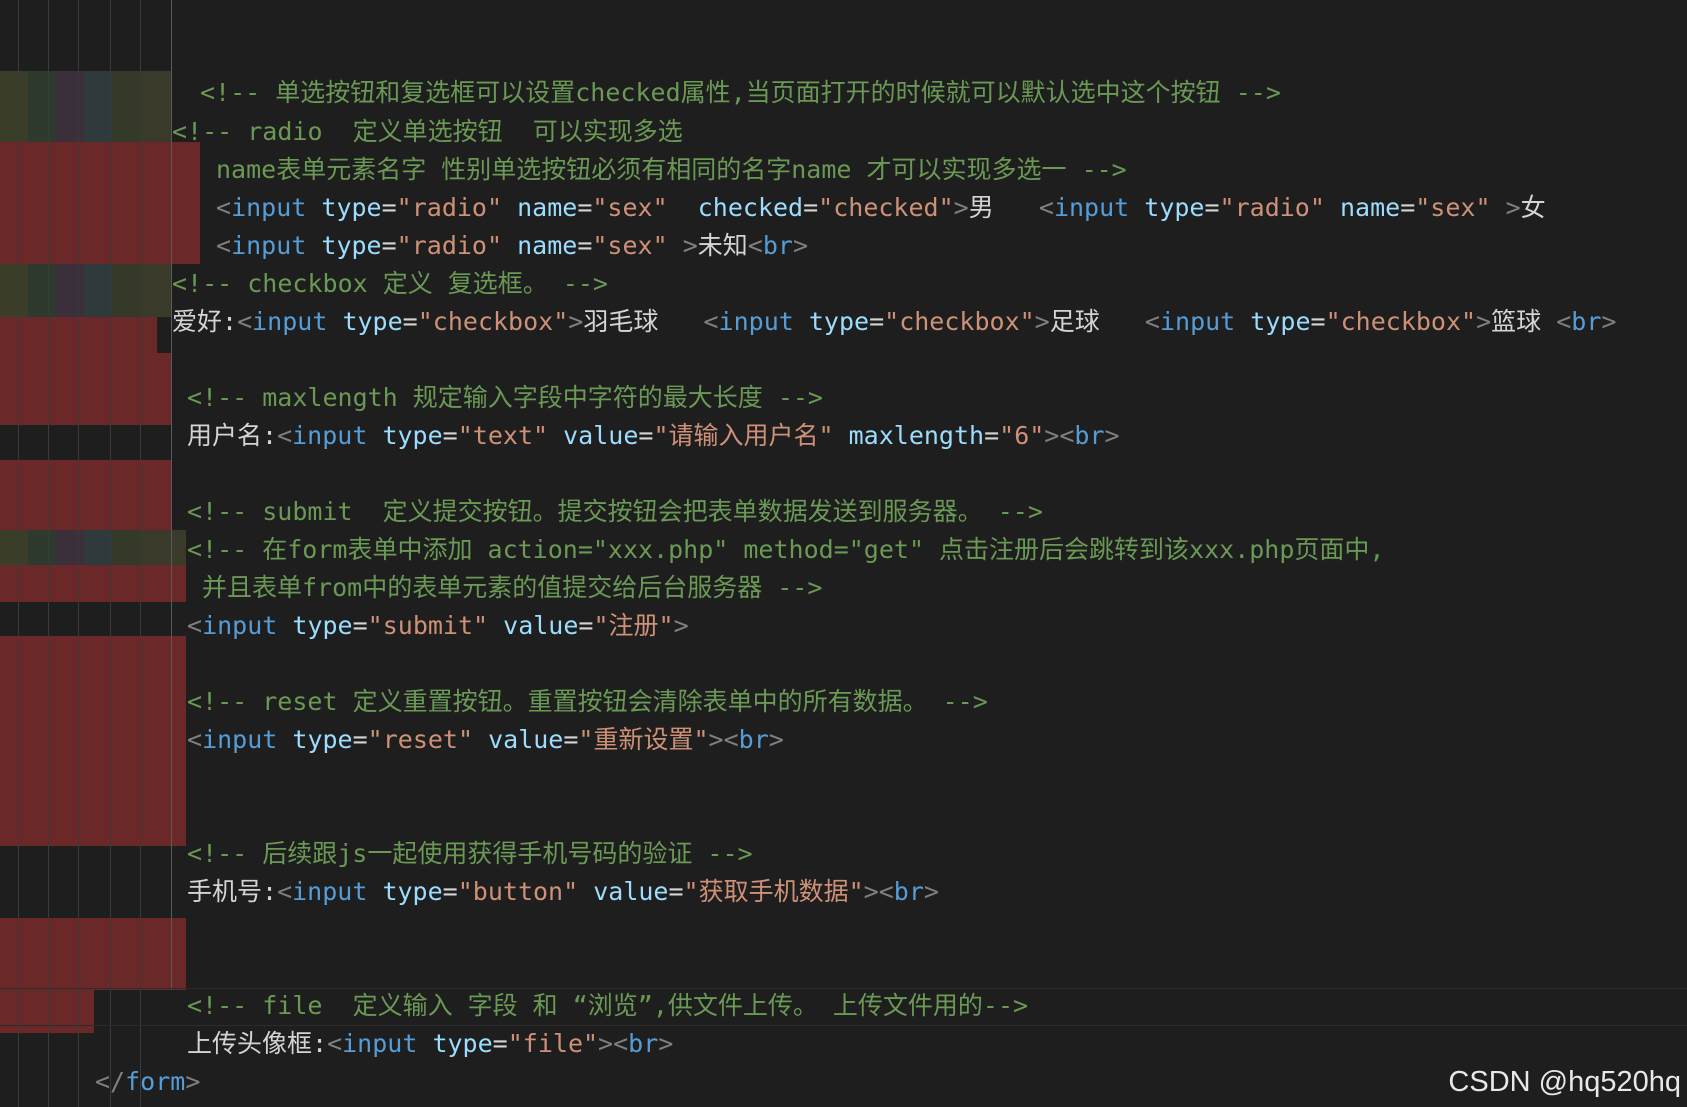  Describe the element at coordinates (430, 1044) in the screenshot. I see `code-line-file: 上传头像框:<input type="file"><br>` at that location.